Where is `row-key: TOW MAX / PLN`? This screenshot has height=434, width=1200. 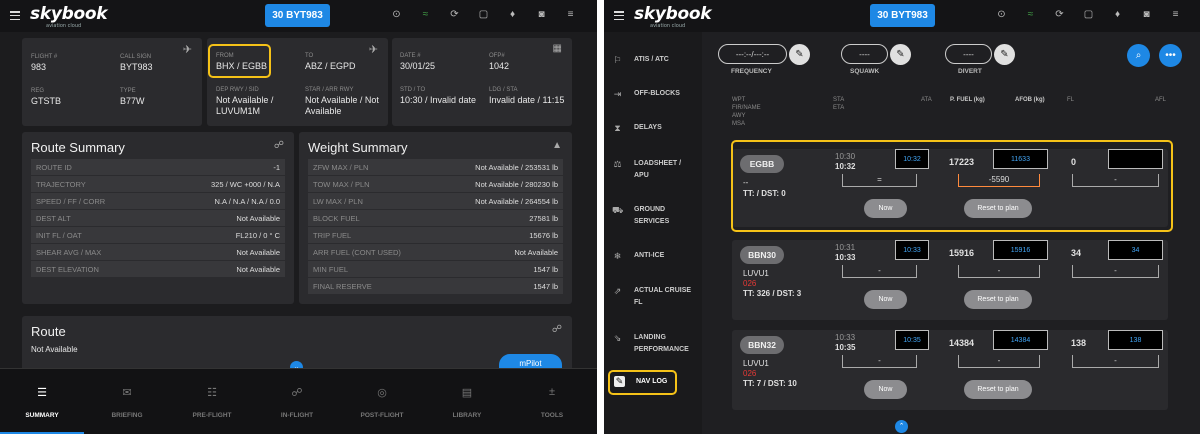
row-key: TOW MAX / PLN is located at coordinates (341, 184).